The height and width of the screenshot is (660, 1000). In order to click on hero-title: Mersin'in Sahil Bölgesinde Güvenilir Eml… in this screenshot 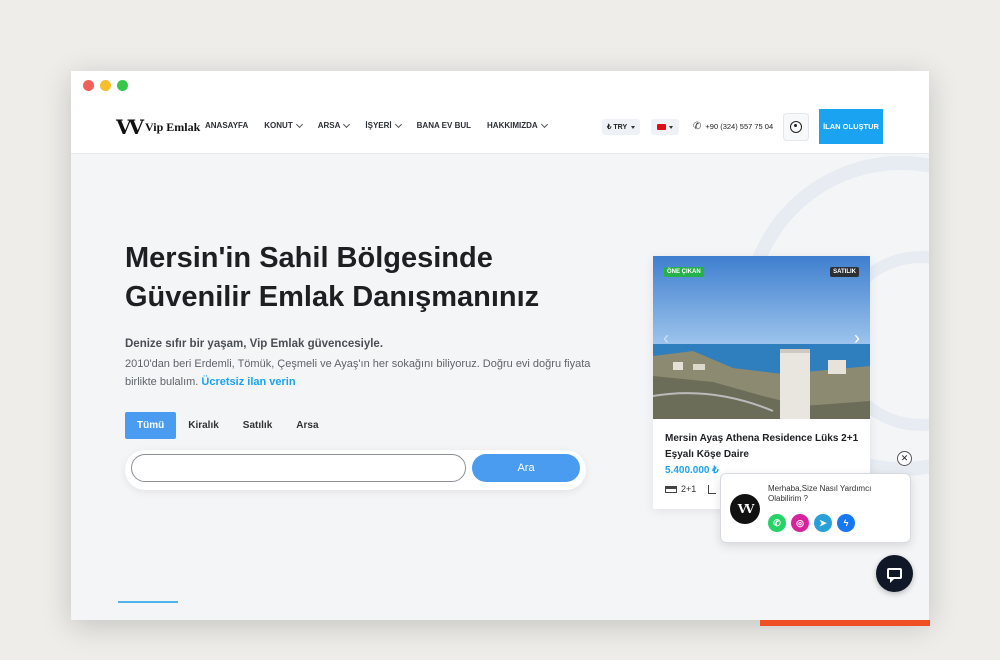, I will do `click(332, 277)`.